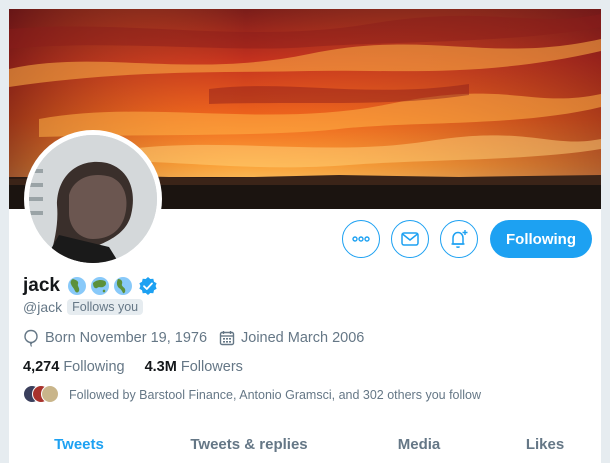 Image resolution: width=610 pixels, height=463 pixels. What do you see at coordinates (94, 367) in the screenshot?
I see `following-label: Following` at bounding box center [94, 367].